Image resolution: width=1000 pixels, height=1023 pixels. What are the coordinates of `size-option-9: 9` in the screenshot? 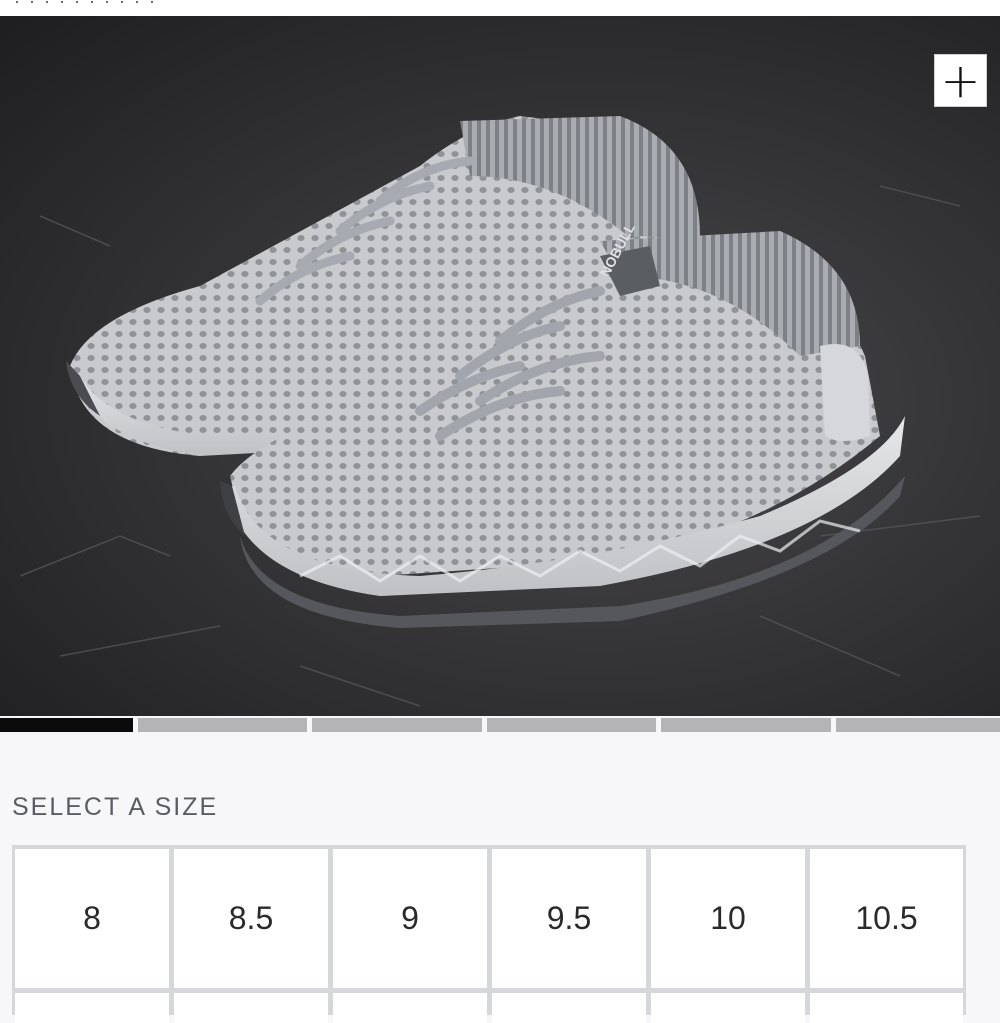 It's located at (410, 918).